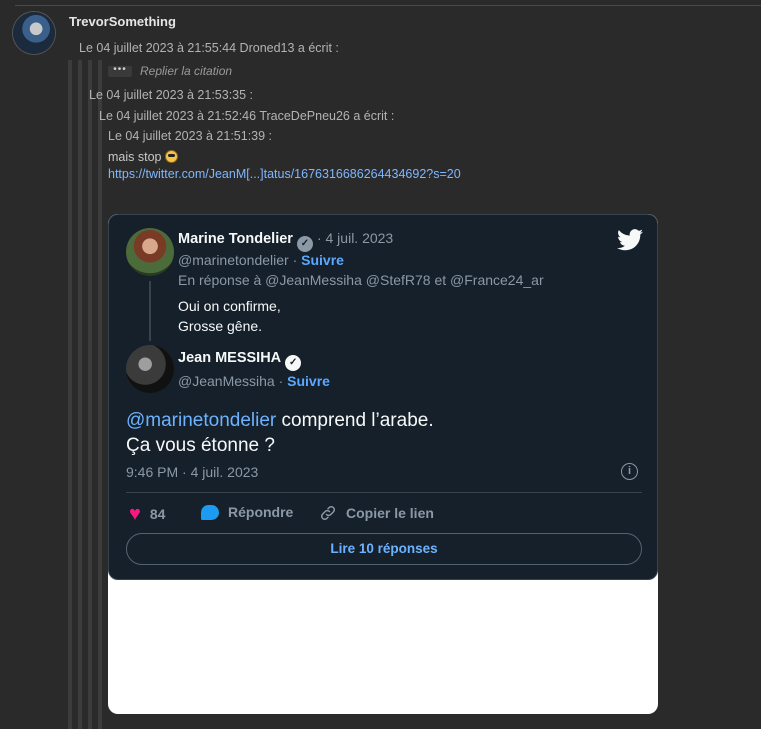 The width and height of the screenshot is (761, 729). I want to click on laughing-emoji-icon, so click(171, 156).